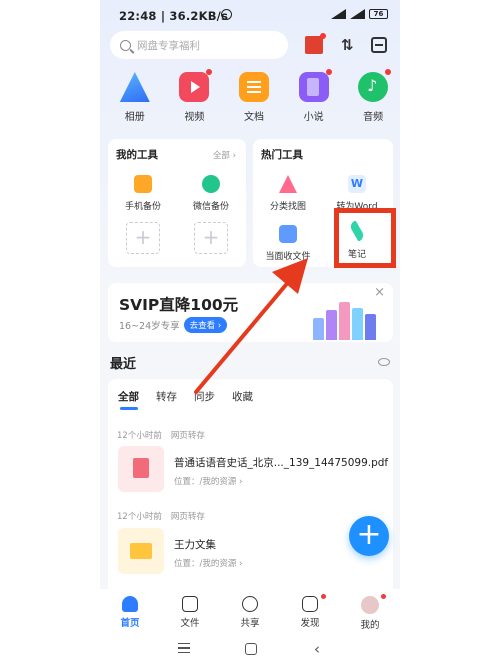 Image resolution: width=500 pixels, height=666 pixels. Describe the element at coordinates (313, 117) in the screenshot. I see `category-label: 小说` at that location.